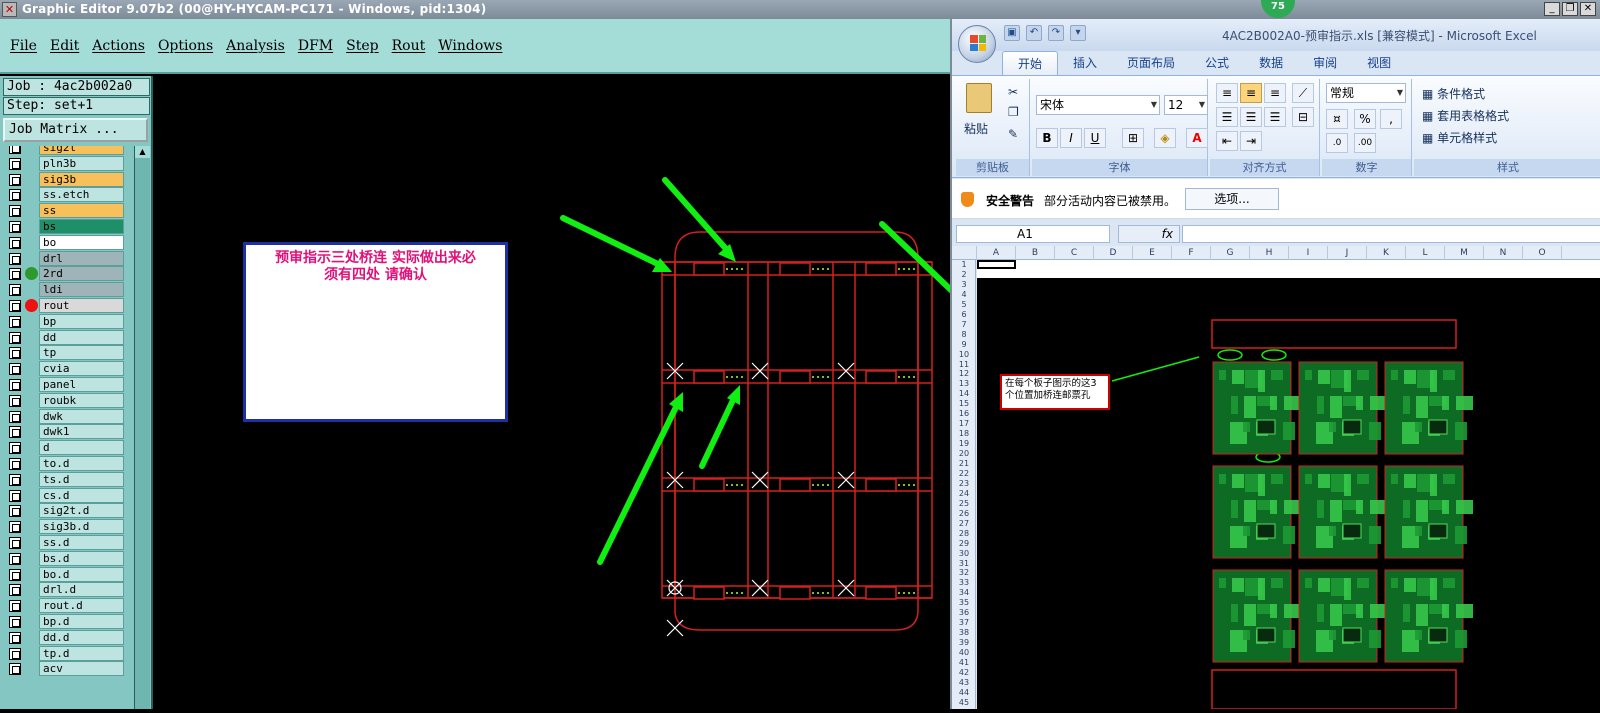 The width and height of the screenshot is (1600, 713). Describe the element at coordinates (996, 264) in the screenshot. I see `active-cell` at that location.